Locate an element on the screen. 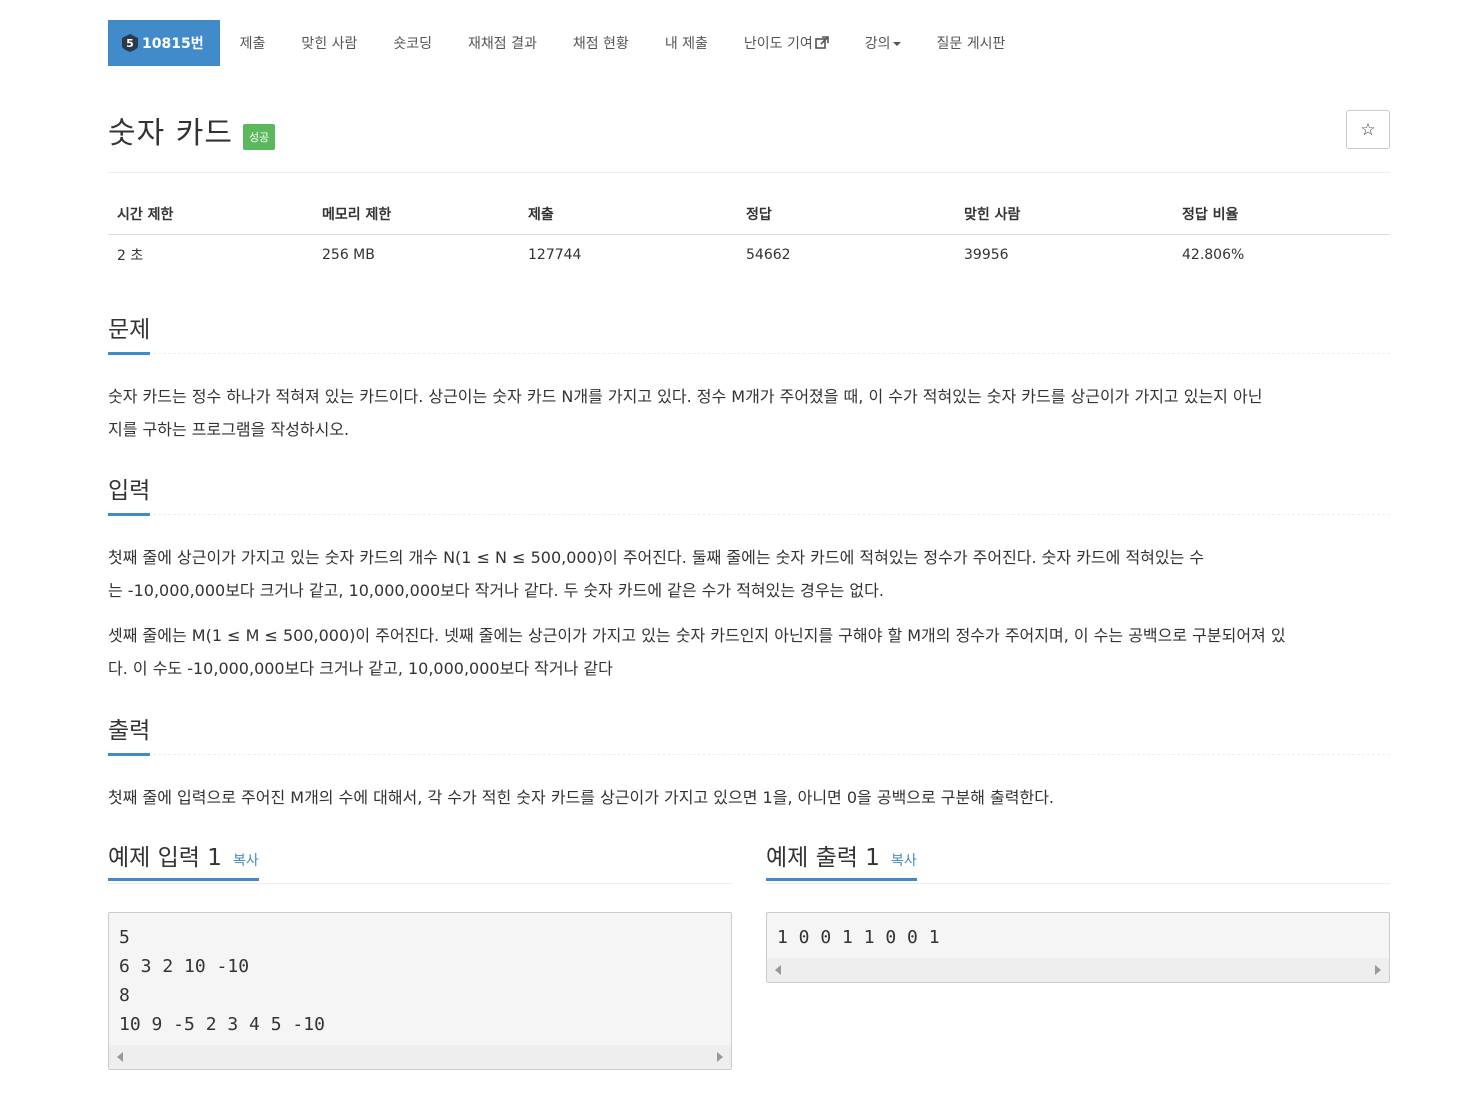 The width and height of the screenshot is (1466, 1095). code-line: 6 3 2 10 -10 is located at coordinates (184, 966).